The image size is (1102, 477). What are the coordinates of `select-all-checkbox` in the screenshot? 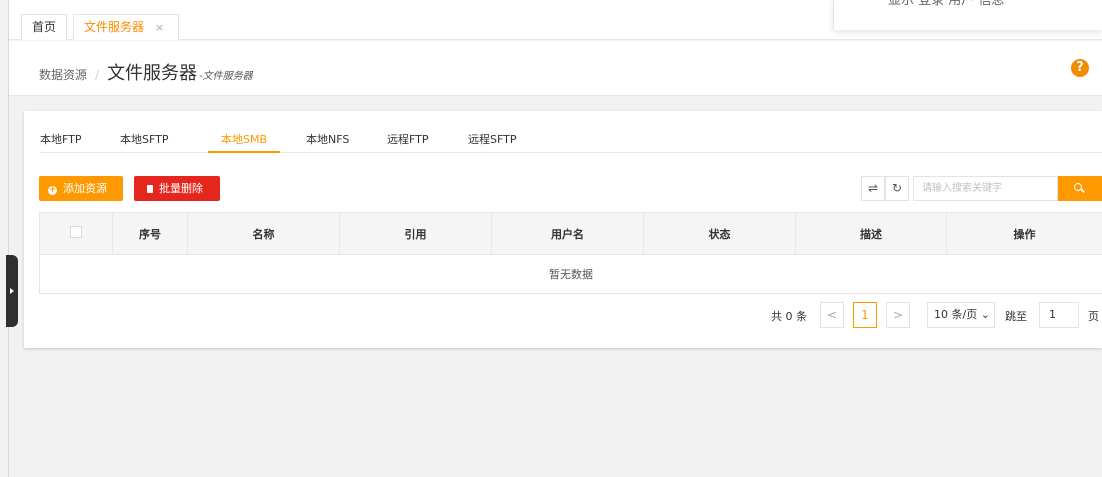 It's located at (76, 232).